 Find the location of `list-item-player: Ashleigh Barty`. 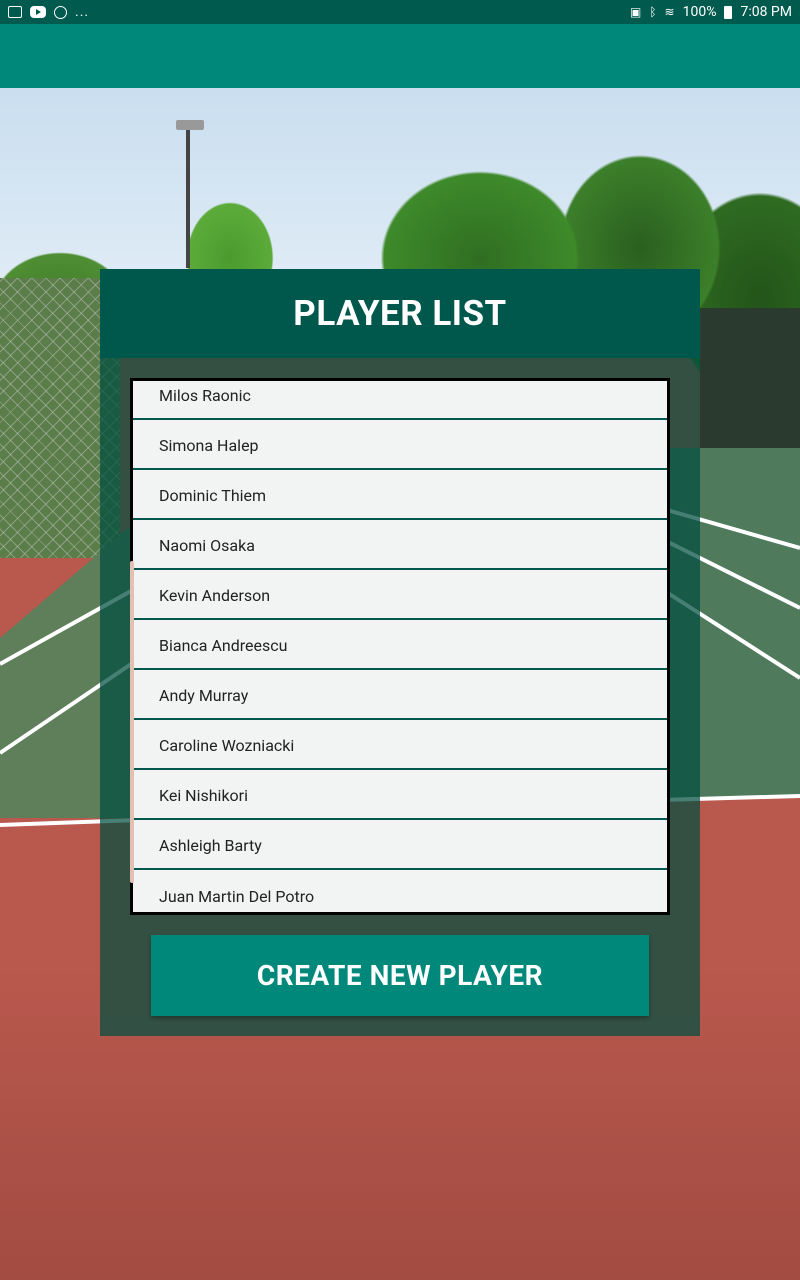

list-item-player: Ashleigh Barty is located at coordinates (400, 846).